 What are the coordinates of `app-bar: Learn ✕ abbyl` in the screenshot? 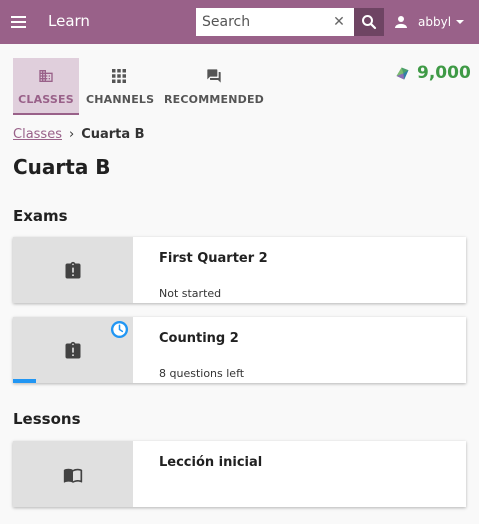 It's located at (239, 22).